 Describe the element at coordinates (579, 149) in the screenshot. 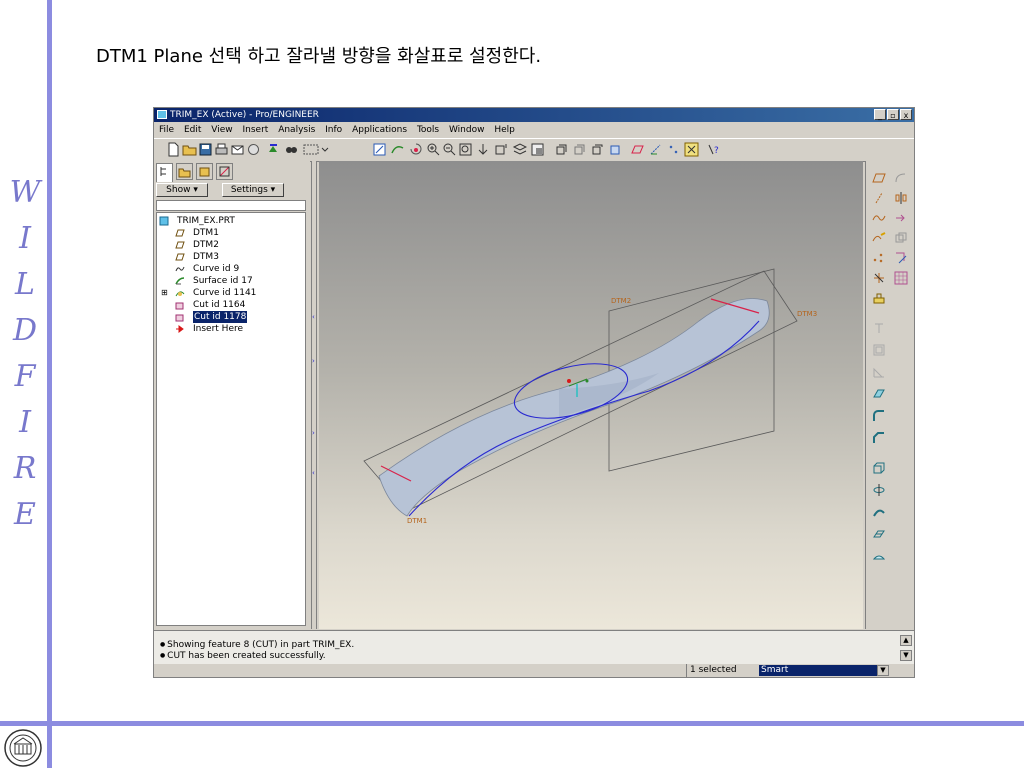

I see `hidden-line-icon` at that location.